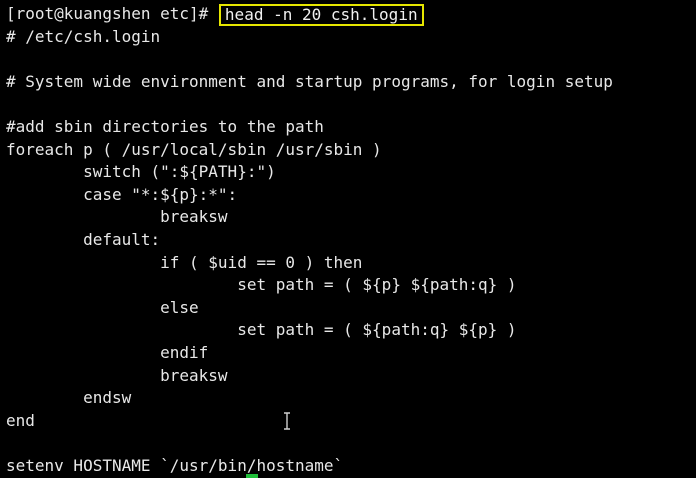 The image size is (696, 478). Describe the element at coordinates (184, 262) in the screenshot. I see `output-line: if ( $uid == 0 ) then` at that location.